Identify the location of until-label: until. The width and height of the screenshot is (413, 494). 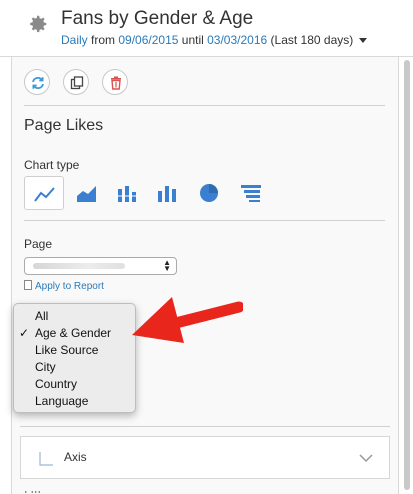
(192, 40).